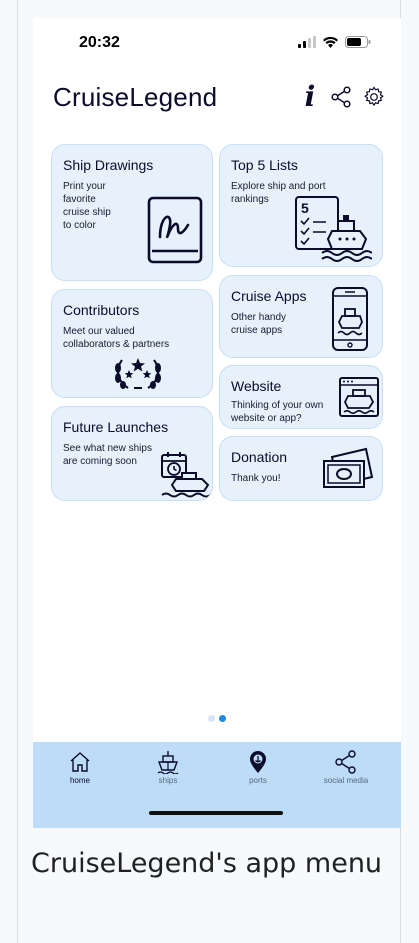 The height and width of the screenshot is (943, 419). I want to click on card-title: Contributors, so click(101, 310).